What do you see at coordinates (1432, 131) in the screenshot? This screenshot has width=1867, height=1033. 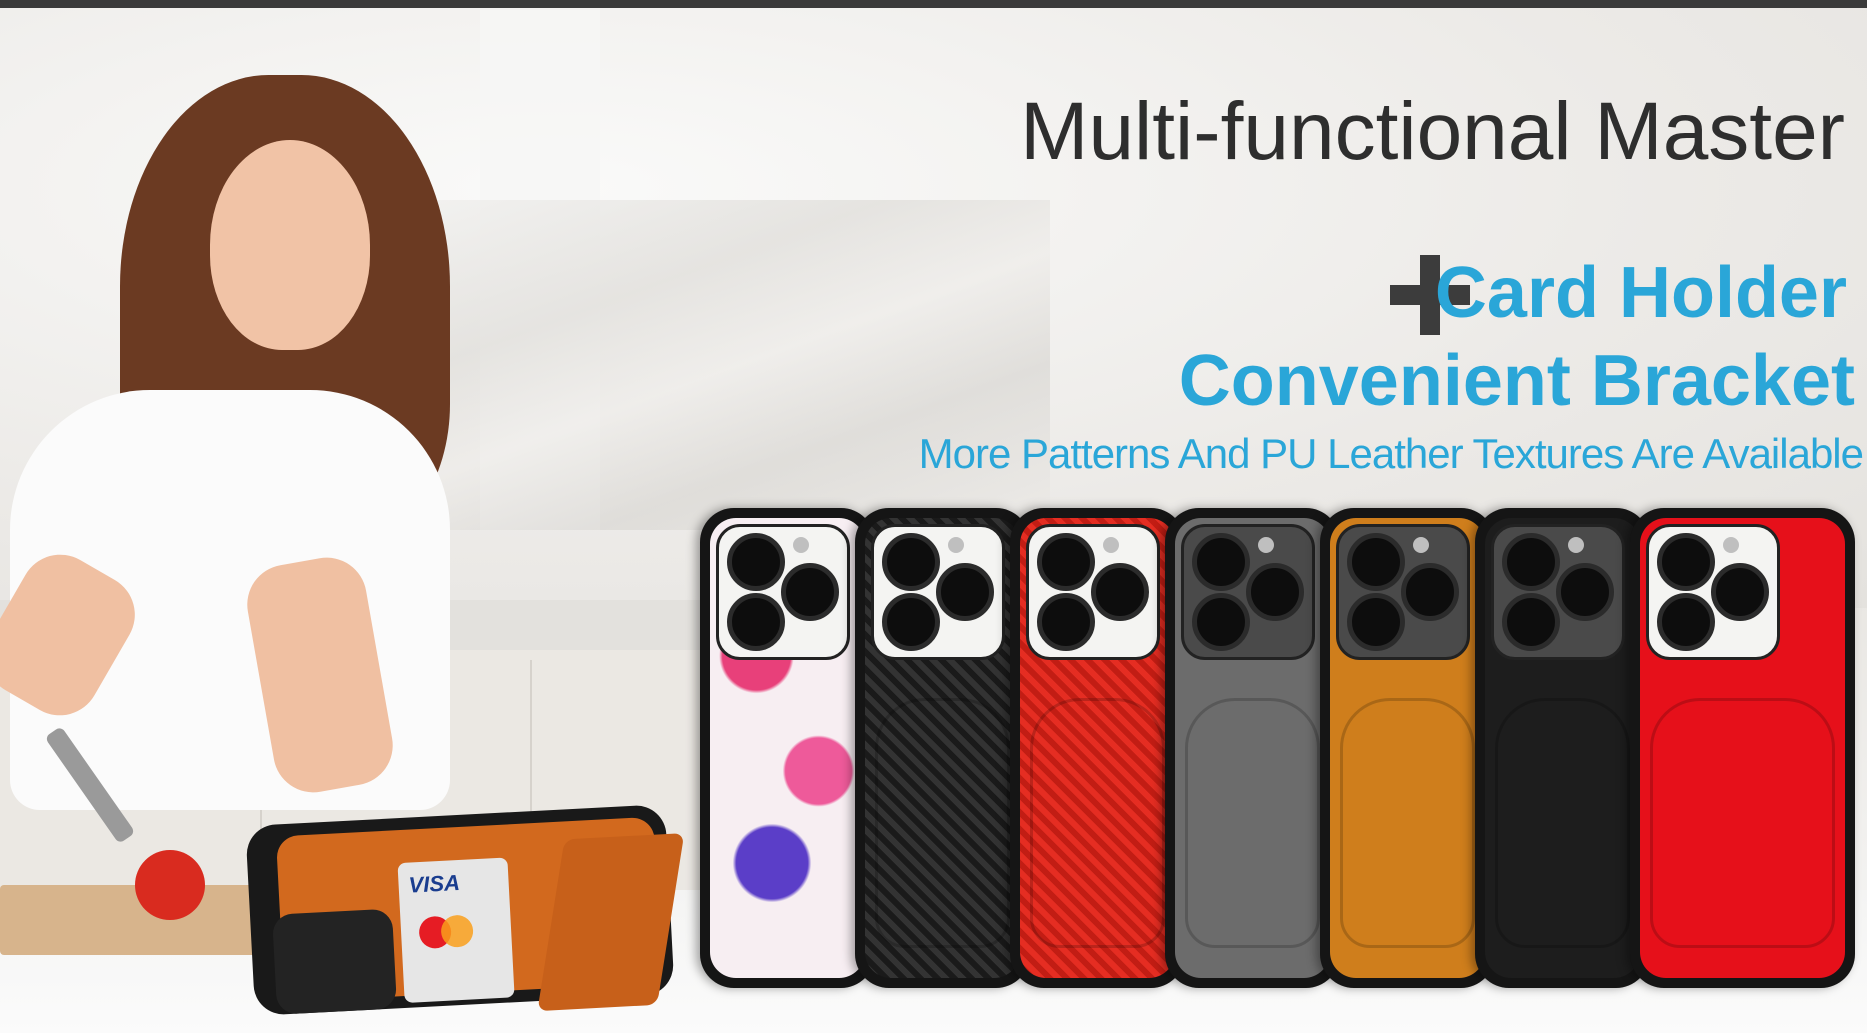 I see `headline: Multi-functional Master` at bounding box center [1432, 131].